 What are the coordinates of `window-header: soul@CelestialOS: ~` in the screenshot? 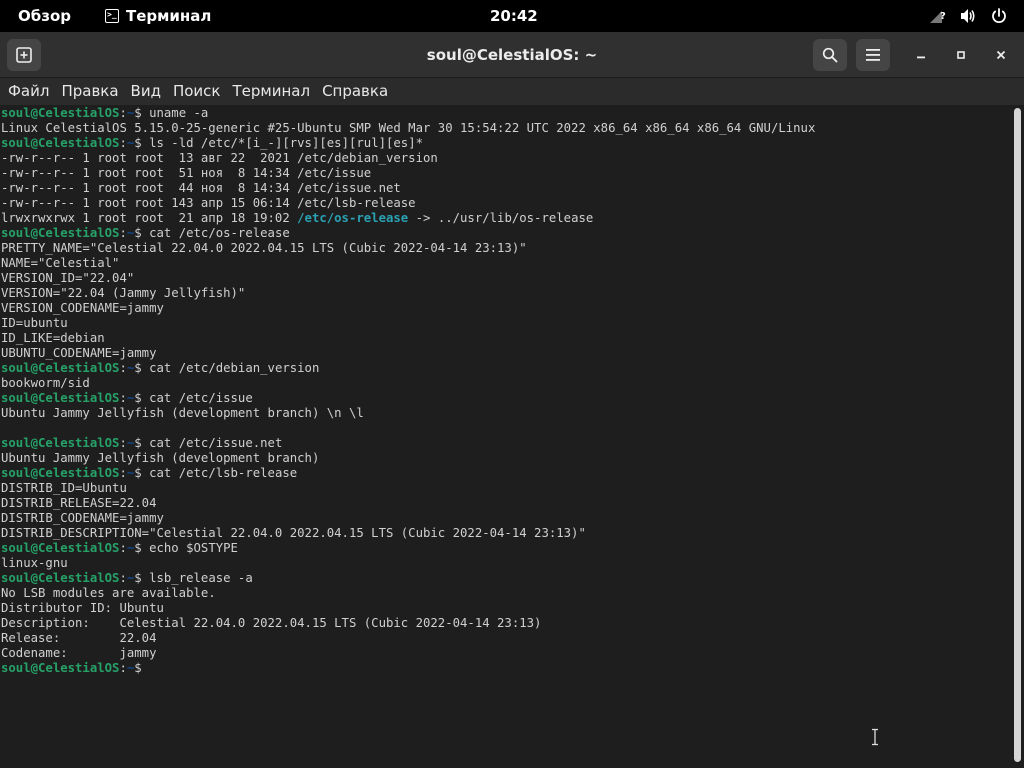 It's located at (512, 55).